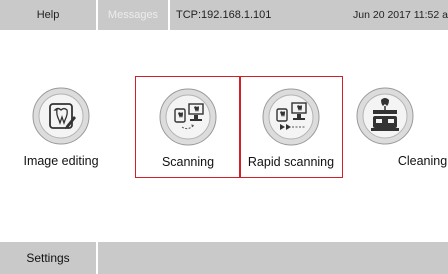  Describe the element at coordinates (48, 258) in the screenshot. I see `settings-button: Settings` at that location.